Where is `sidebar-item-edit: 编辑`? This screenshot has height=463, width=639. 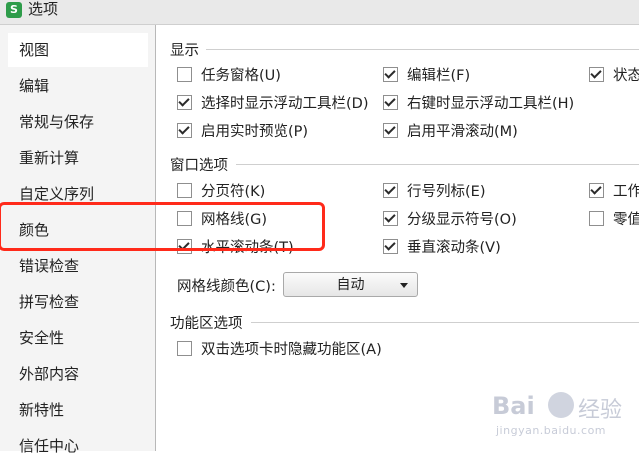
sidebar-item-edit: 编辑 is located at coordinates (78, 86).